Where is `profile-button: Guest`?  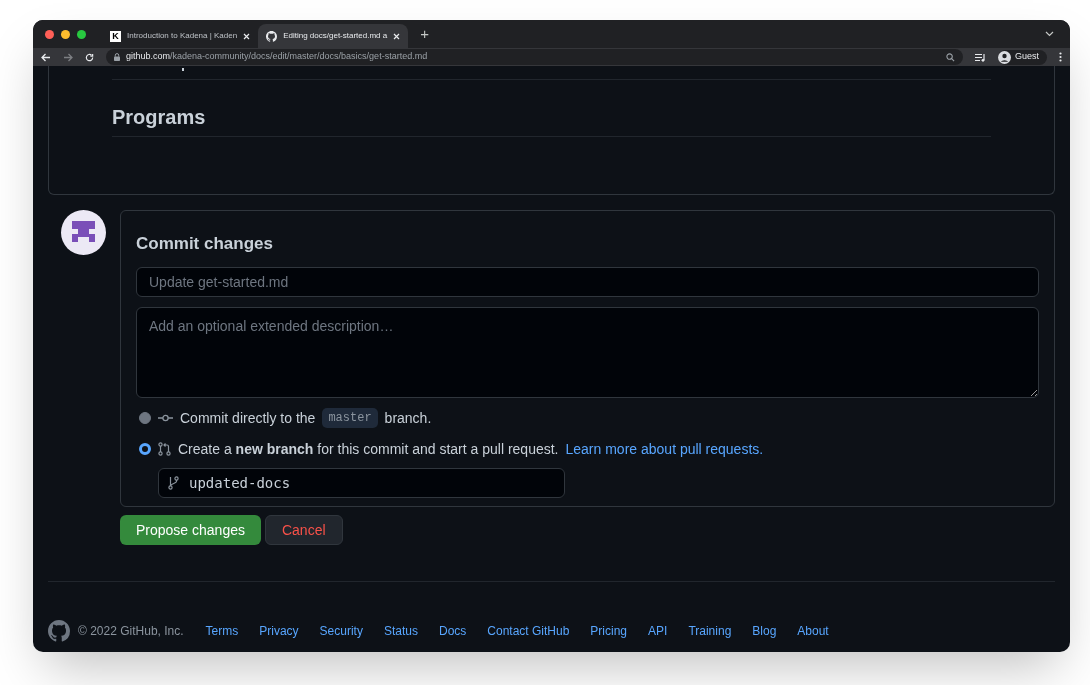 profile-button: Guest is located at coordinates (1022, 57).